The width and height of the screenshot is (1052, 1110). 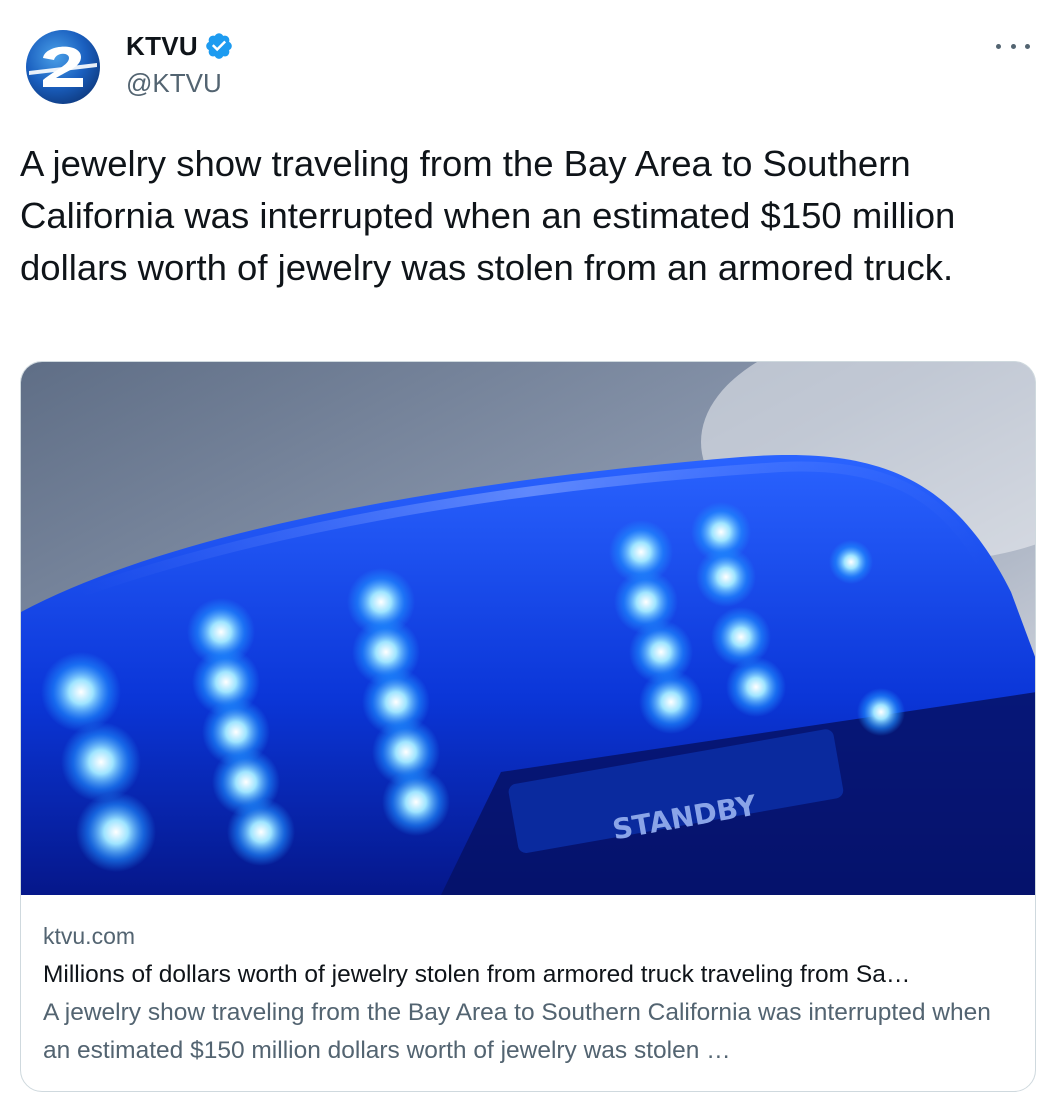 I want to click on author-block: KTVU @KTVU, so click(x=180, y=64).